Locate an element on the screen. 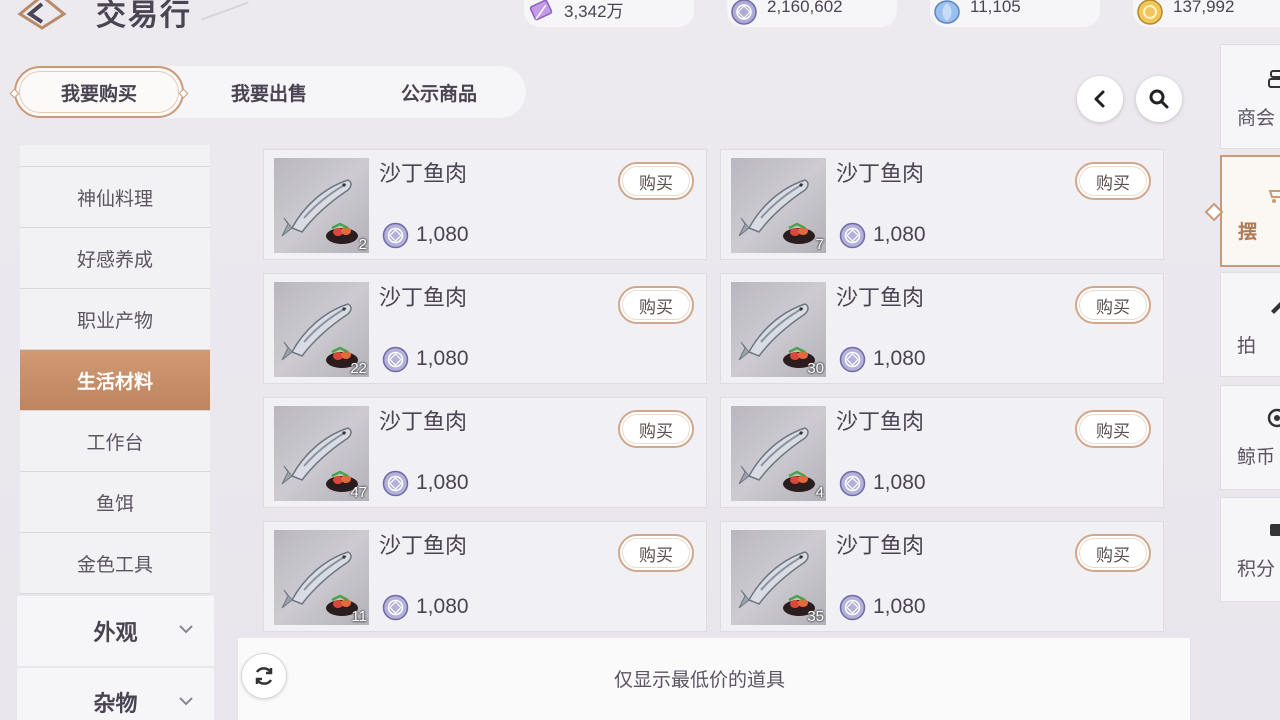 This screenshot has width=1280, height=720. currency-value: 2,160,602 is located at coordinates (805, 8).